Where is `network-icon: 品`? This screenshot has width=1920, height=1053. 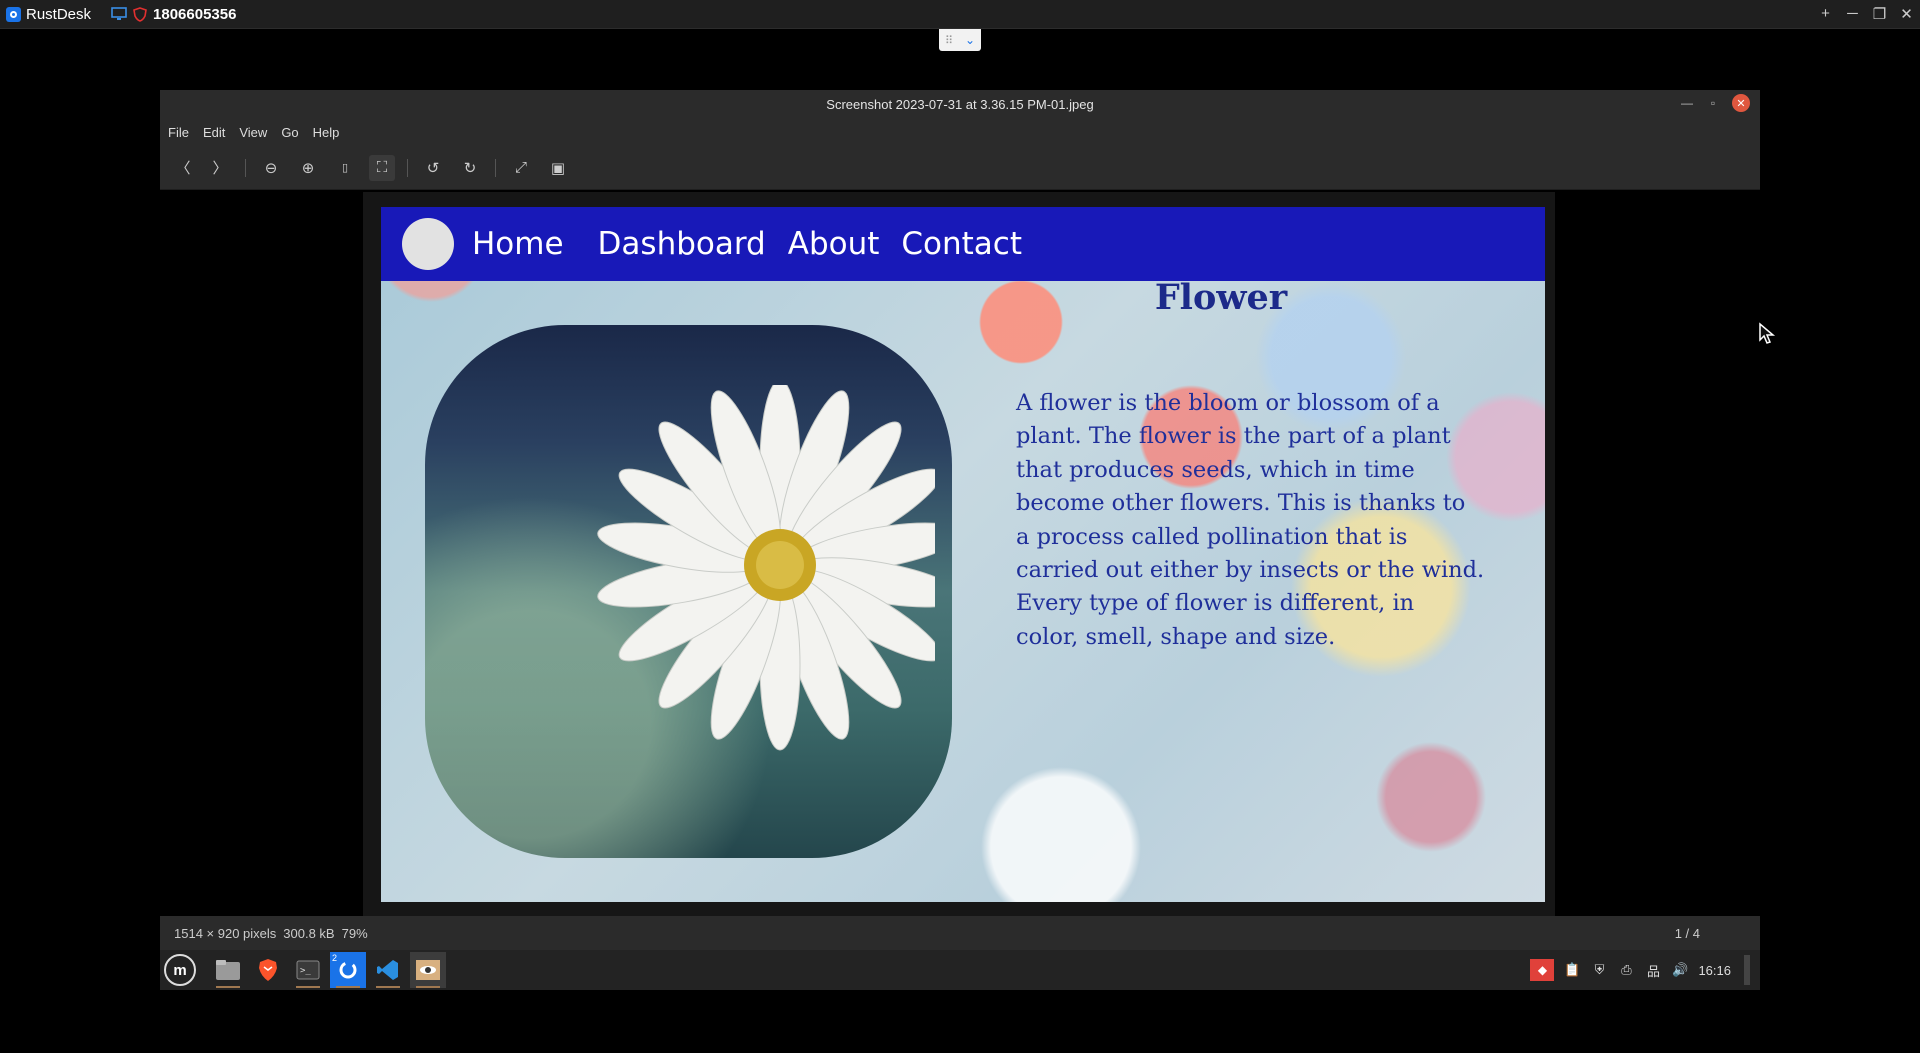 network-icon: 品 is located at coordinates (1653, 970).